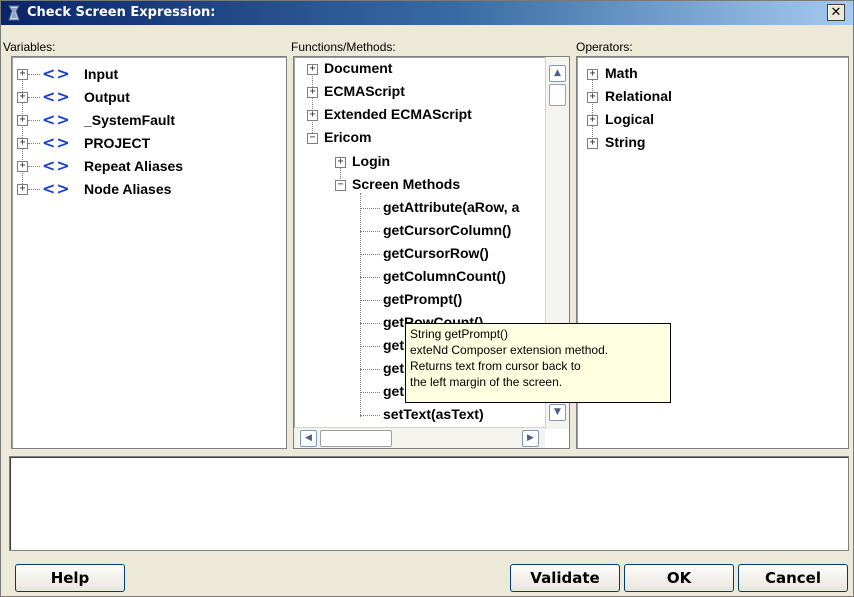 The width and height of the screenshot is (854, 597). Describe the element at coordinates (14, 13) in the screenshot. I see `app-icon` at that location.